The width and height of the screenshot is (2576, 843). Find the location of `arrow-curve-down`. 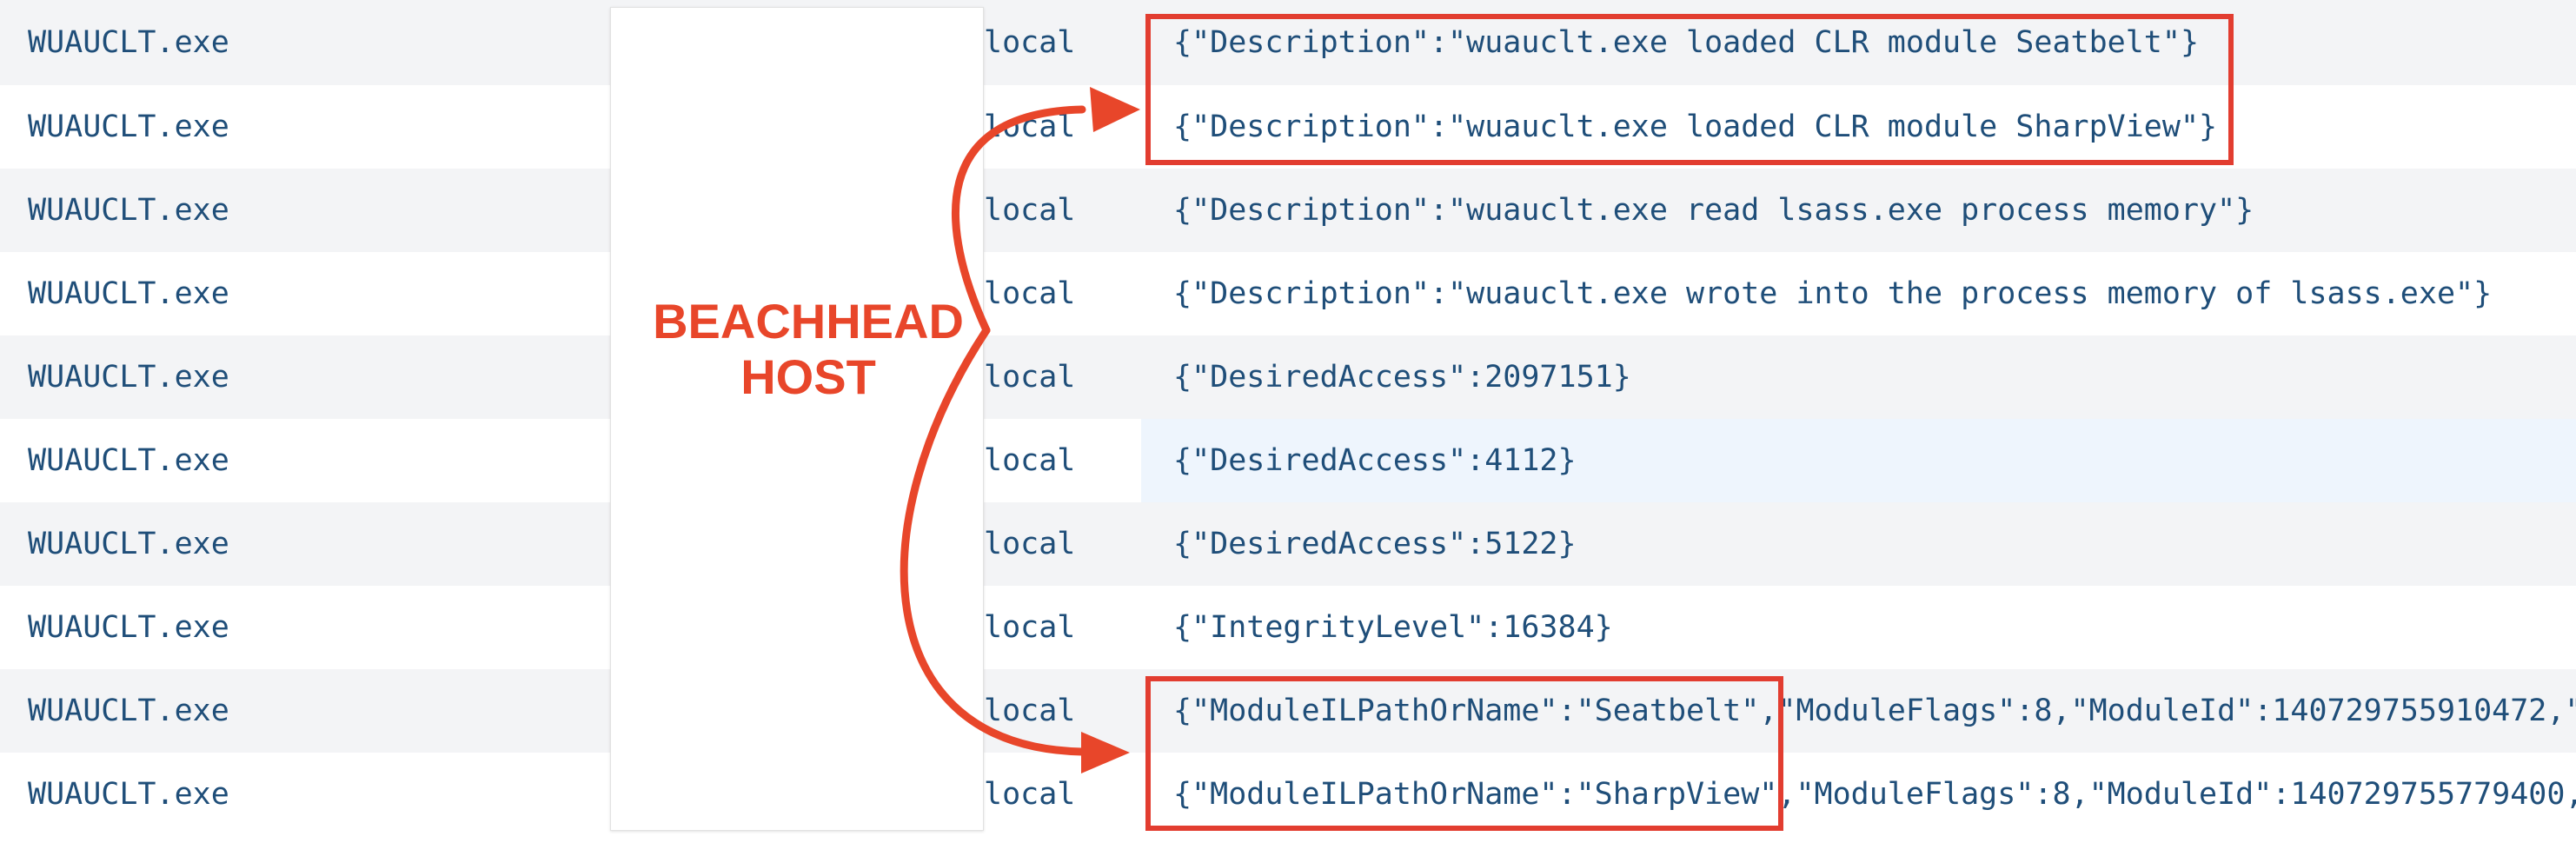

arrow-curve-down is located at coordinates (993, 541).